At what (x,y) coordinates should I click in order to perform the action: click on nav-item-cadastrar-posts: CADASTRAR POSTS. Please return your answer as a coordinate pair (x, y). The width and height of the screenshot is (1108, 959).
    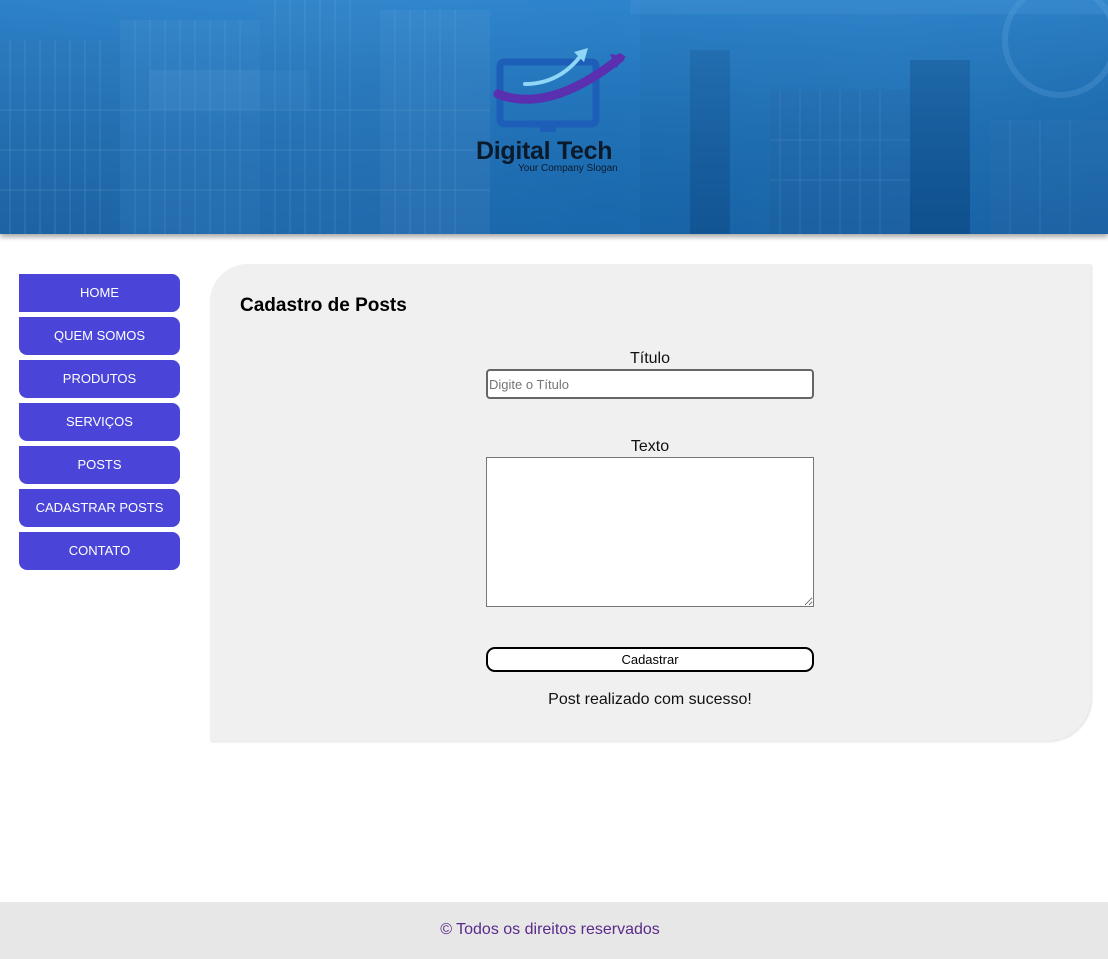
    Looking at the image, I should click on (99, 508).